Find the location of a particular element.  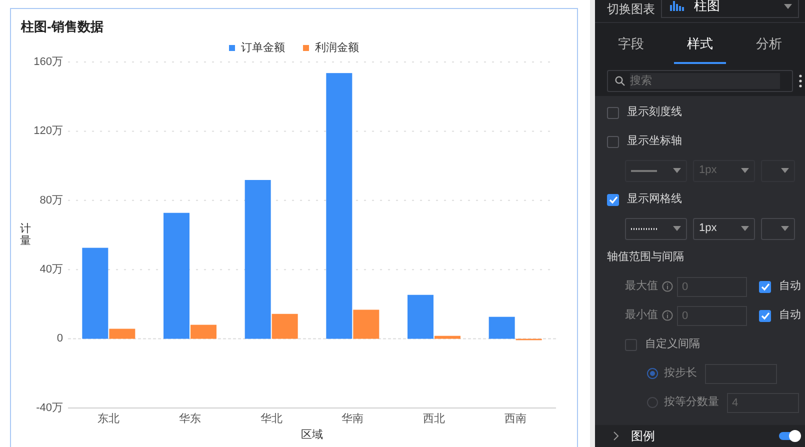

x-tick-label: 华东 is located at coordinates (190, 418).